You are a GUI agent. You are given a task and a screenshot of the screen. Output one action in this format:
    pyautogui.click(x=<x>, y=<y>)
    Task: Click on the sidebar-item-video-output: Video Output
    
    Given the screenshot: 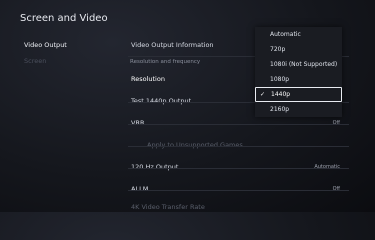 What is the action you would take?
    pyautogui.click(x=67, y=45)
    